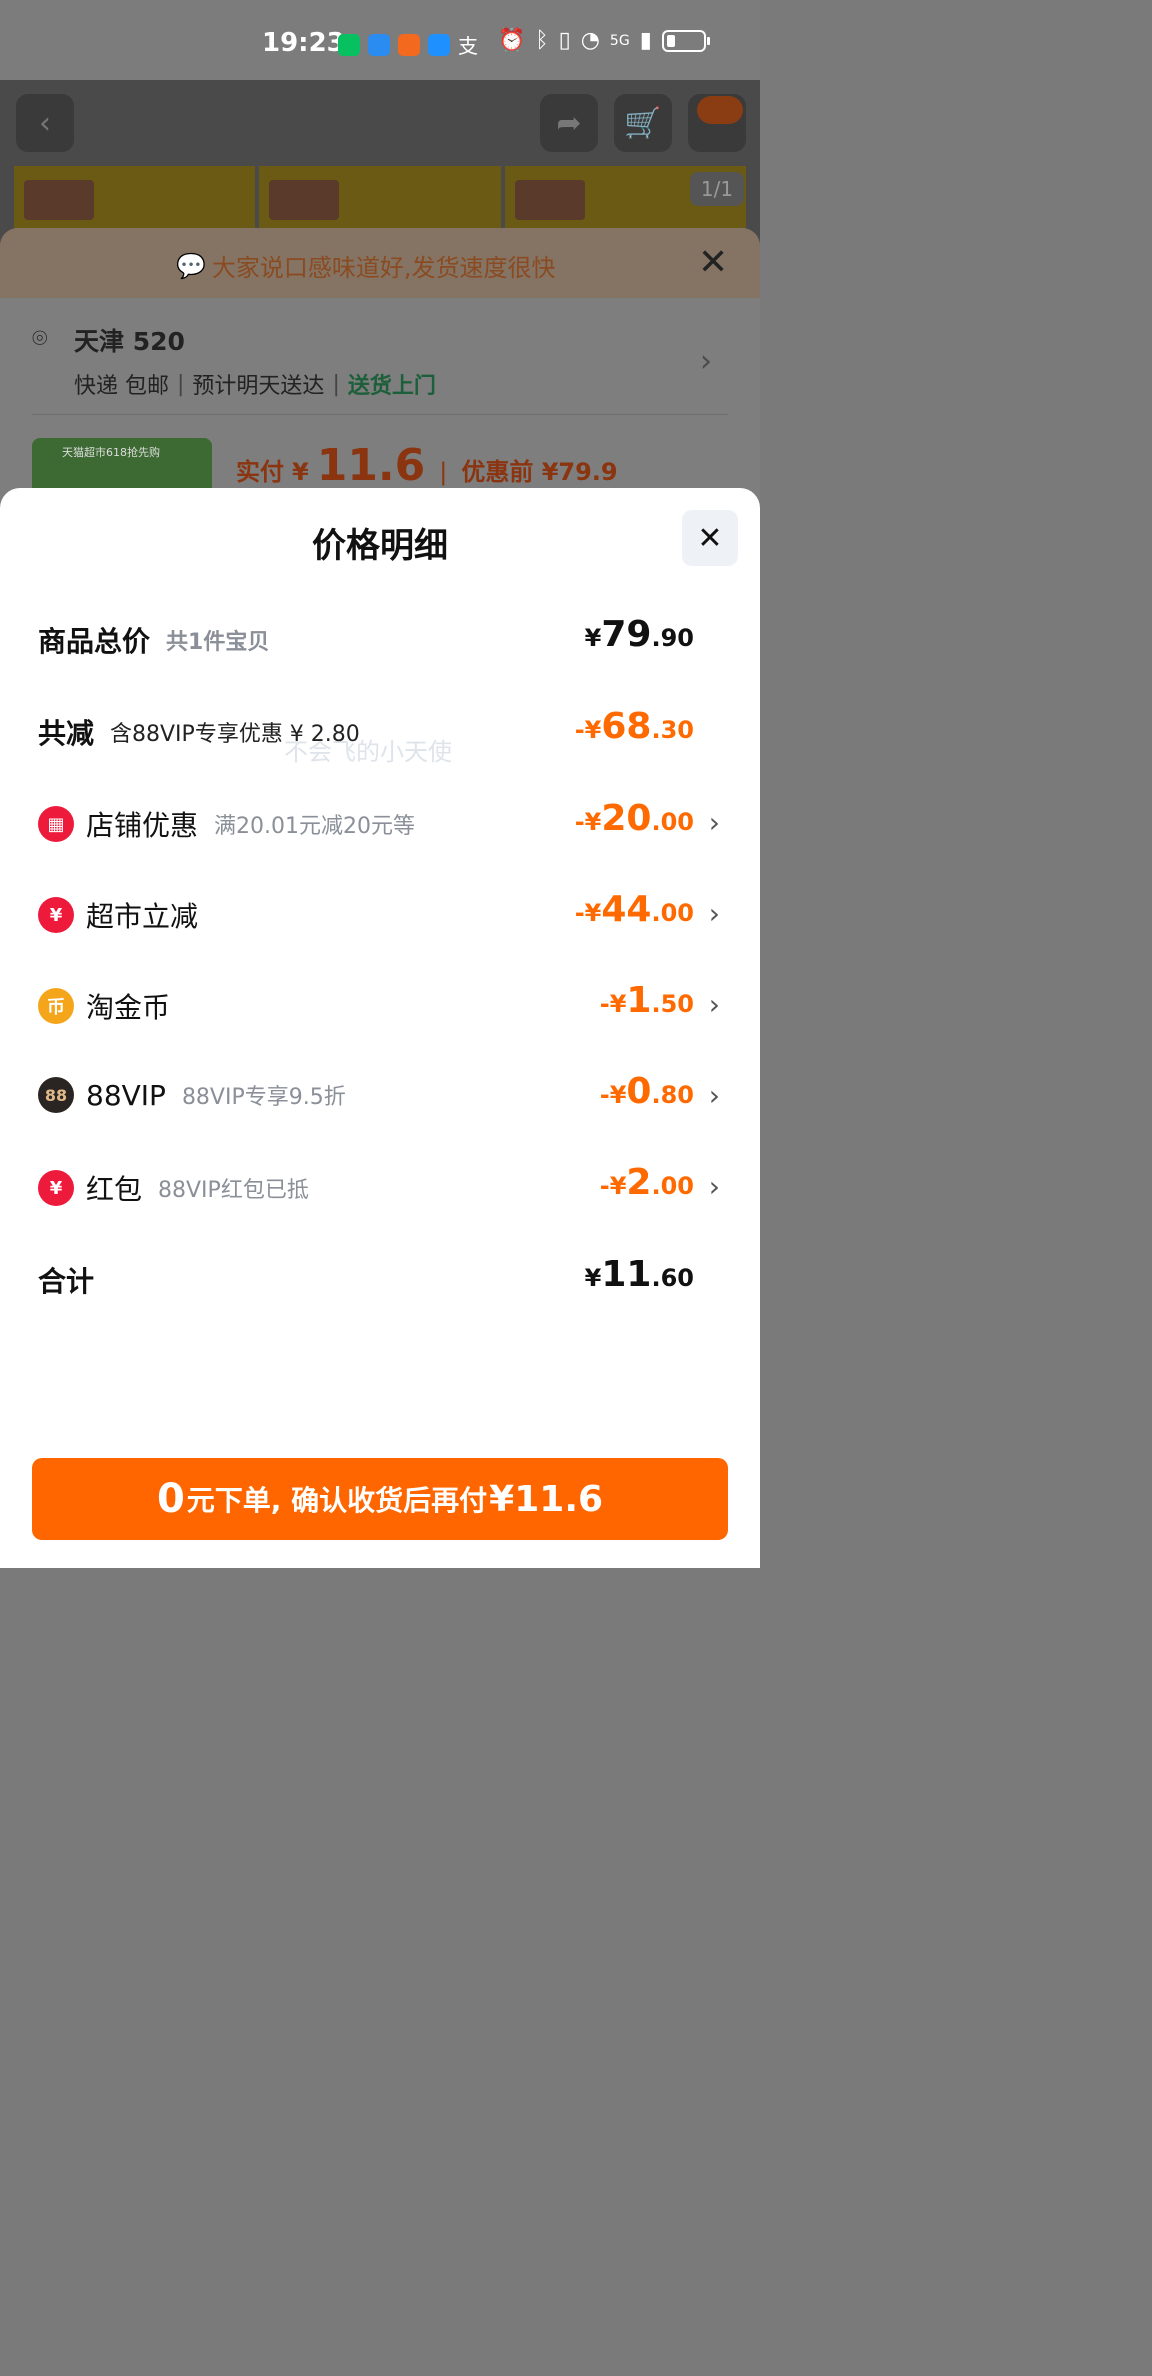 The height and width of the screenshot is (2376, 1152). What do you see at coordinates (170, 1499) in the screenshot?
I see `cta-zero: 0` at bounding box center [170, 1499].